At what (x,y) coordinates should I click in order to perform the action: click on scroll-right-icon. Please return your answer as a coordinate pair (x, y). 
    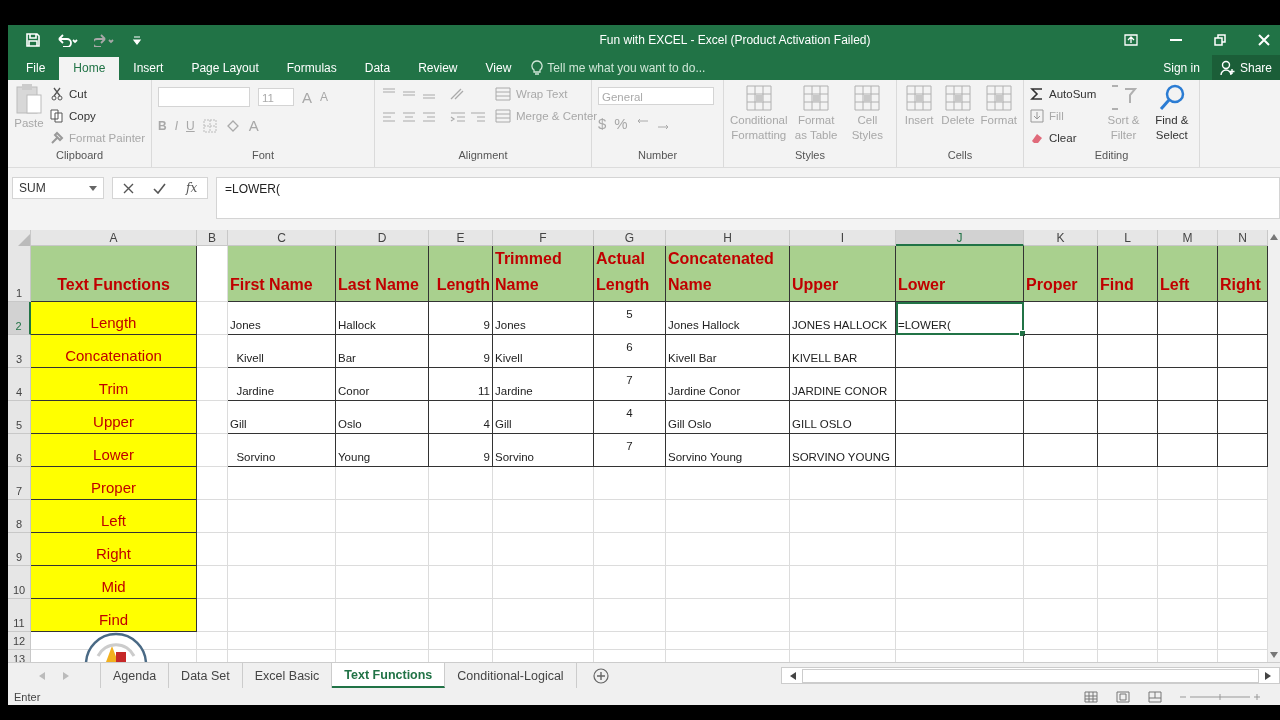
    Looking at the image, I should click on (1268, 675).